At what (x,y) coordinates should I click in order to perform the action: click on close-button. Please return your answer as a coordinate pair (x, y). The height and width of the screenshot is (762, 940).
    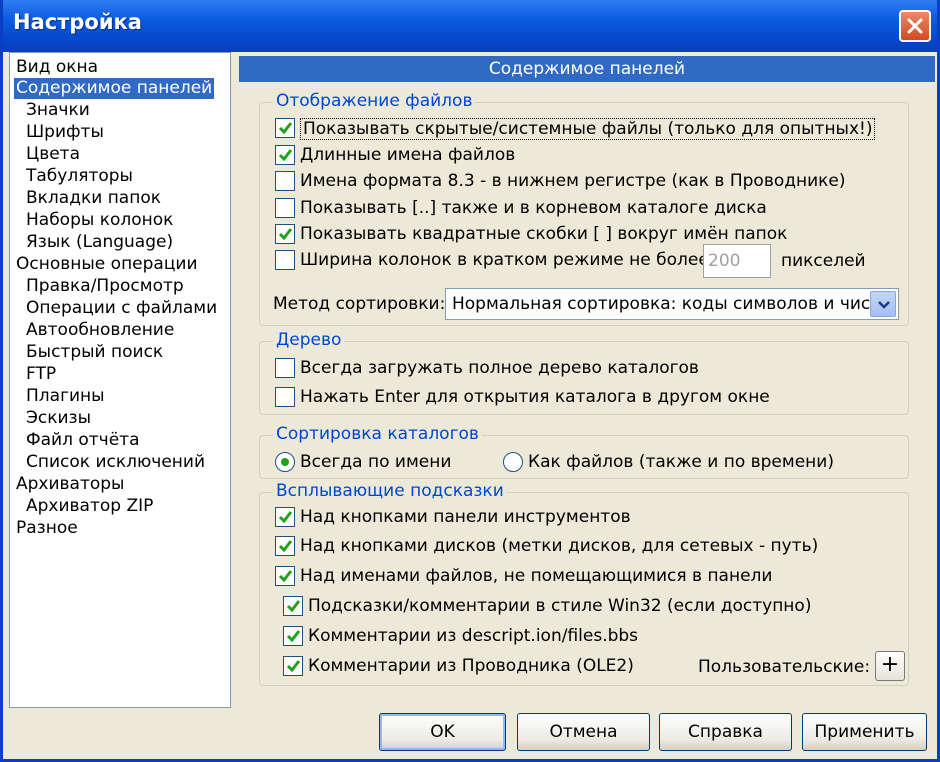
    Looking at the image, I should click on (915, 26).